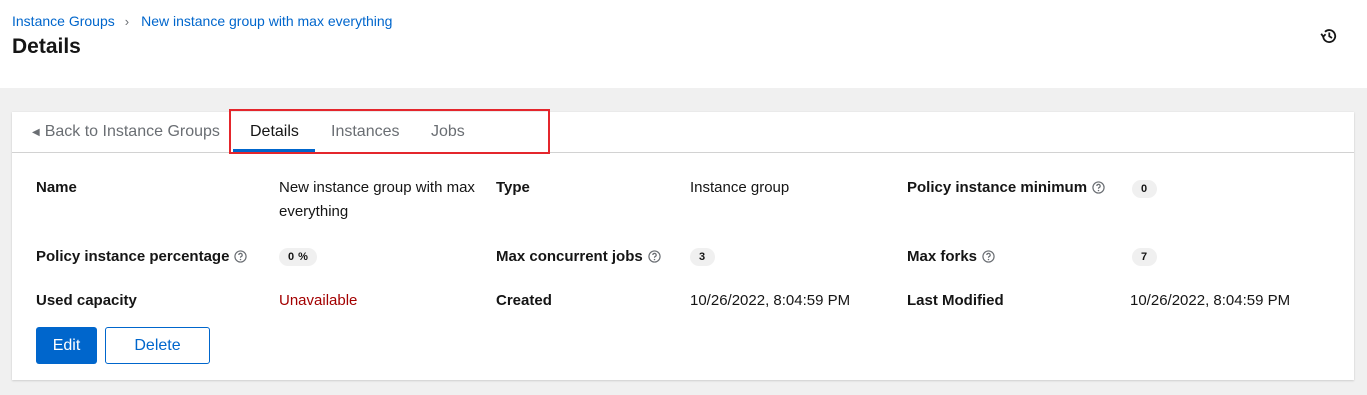 This screenshot has height=395, width=1367. What do you see at coordinates (1210, 300) in the screenshot?
I see `last-modified-value: 10/26/2022, 8:04:59 PM` at bounding box center [1210, 300].